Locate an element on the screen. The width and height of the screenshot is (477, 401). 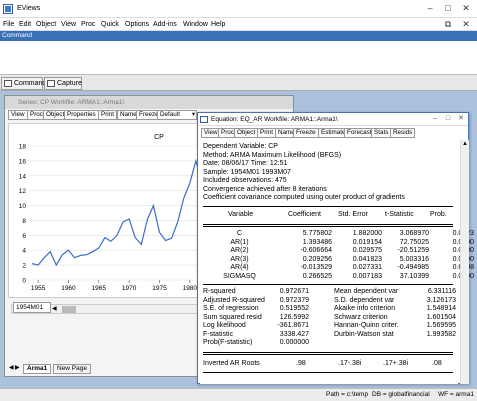
stat-label: Prob(F-statistic) is located at coordinates (228, 342).